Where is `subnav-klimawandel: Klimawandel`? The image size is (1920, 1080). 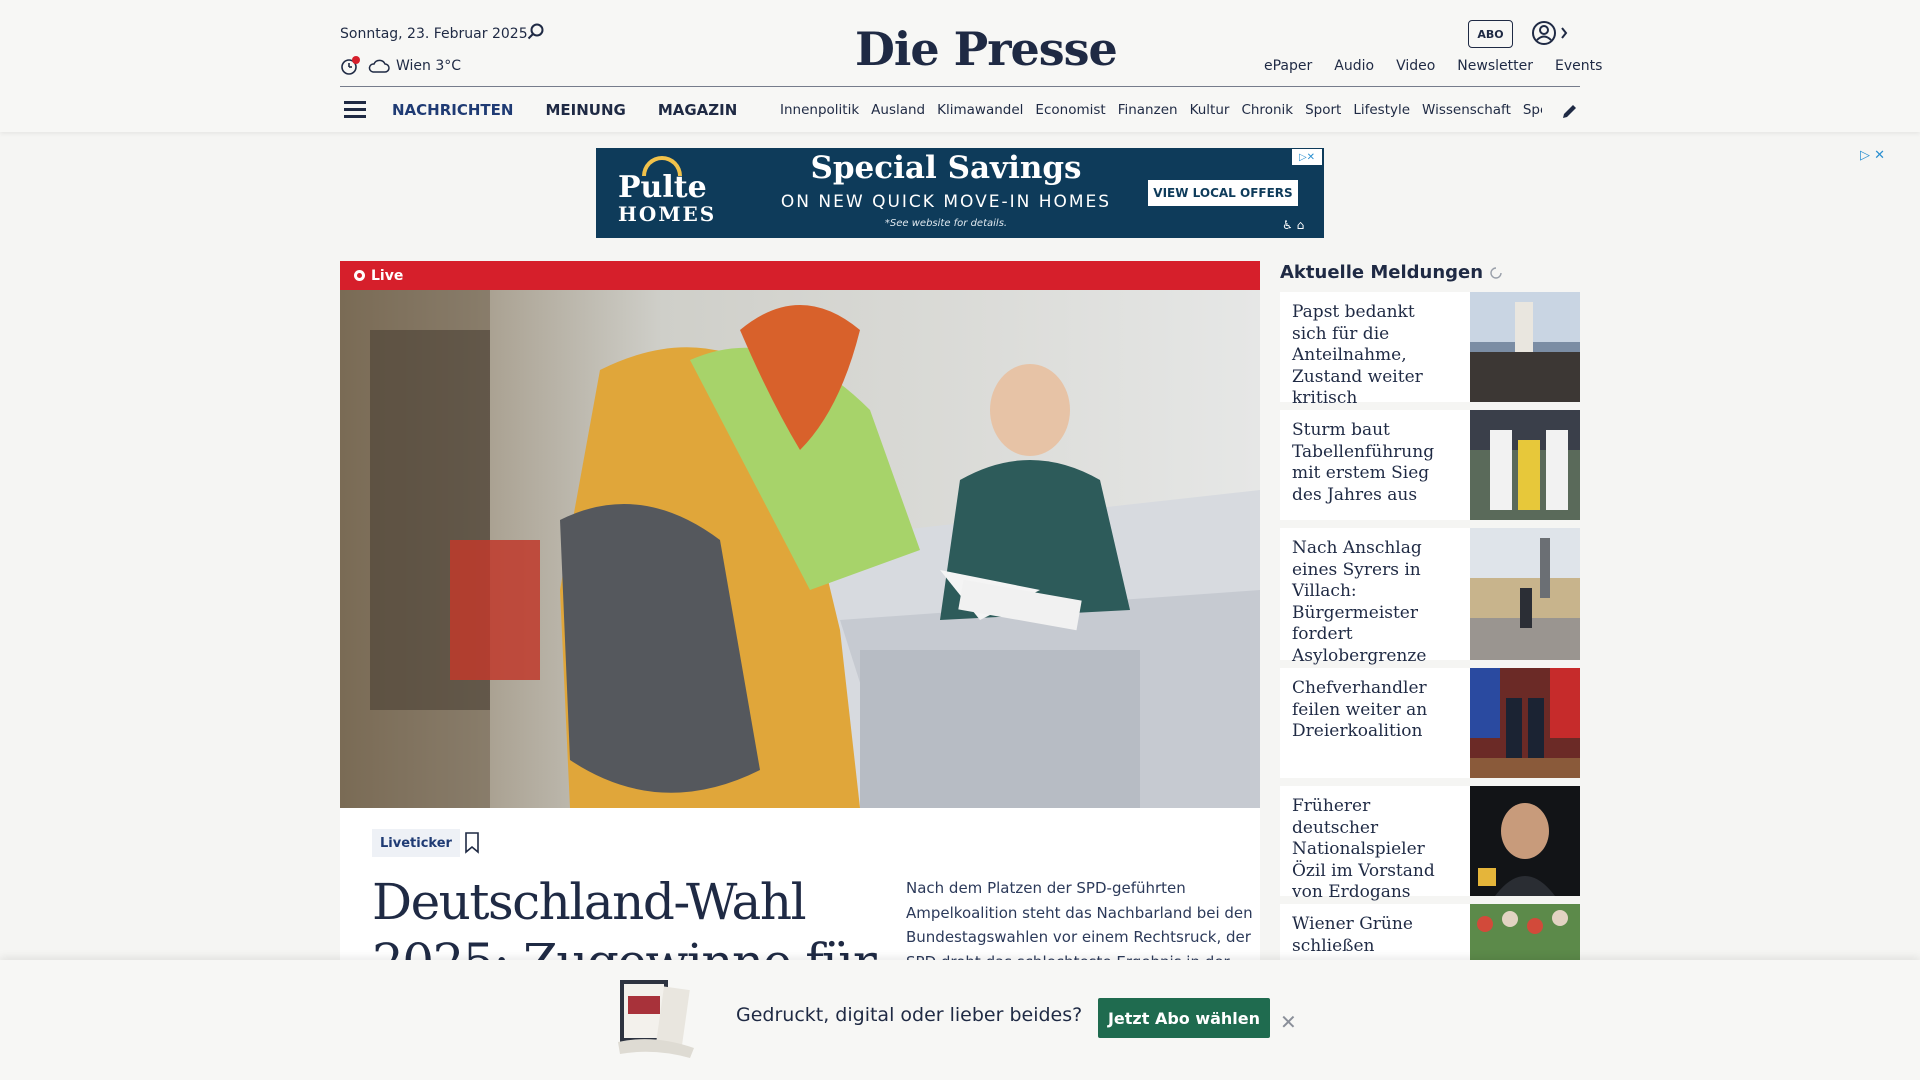 subnav-klimawandel: Klimawandel is located at coordinates (980, 110).